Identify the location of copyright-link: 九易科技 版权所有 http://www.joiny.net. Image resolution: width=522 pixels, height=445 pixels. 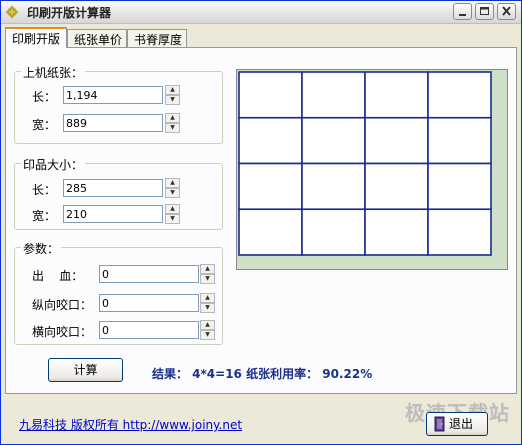
(130, 424).